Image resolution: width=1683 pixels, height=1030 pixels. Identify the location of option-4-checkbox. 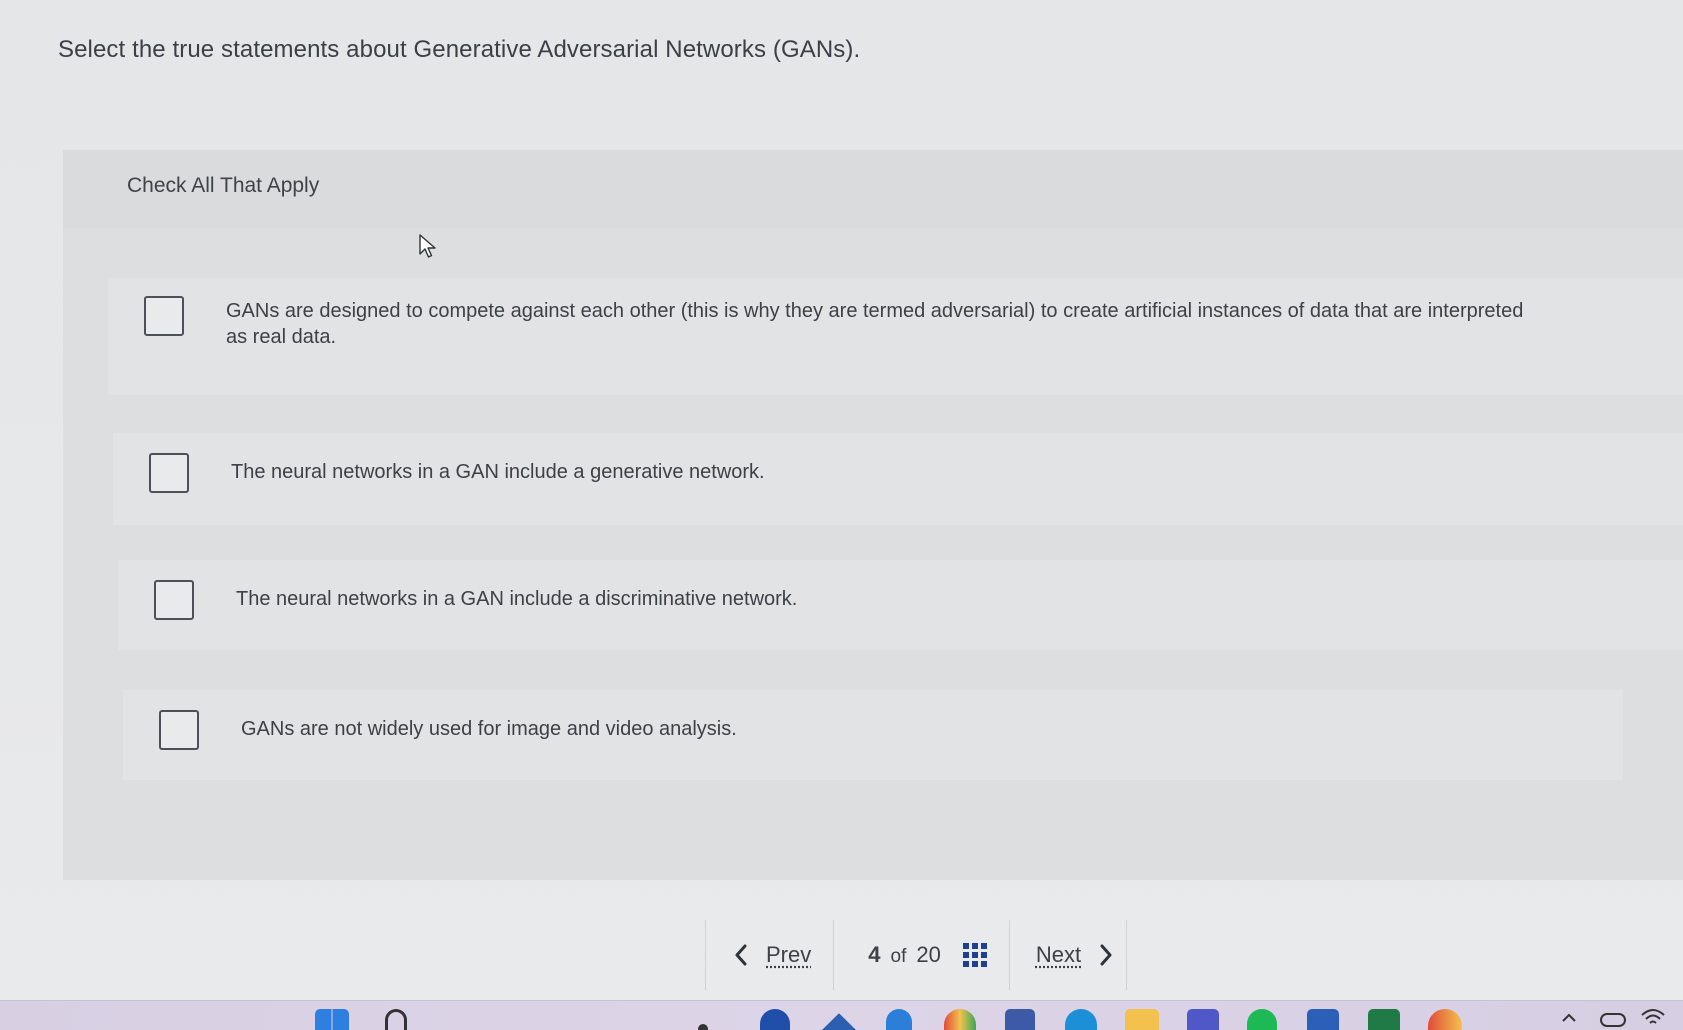
(179, 730).